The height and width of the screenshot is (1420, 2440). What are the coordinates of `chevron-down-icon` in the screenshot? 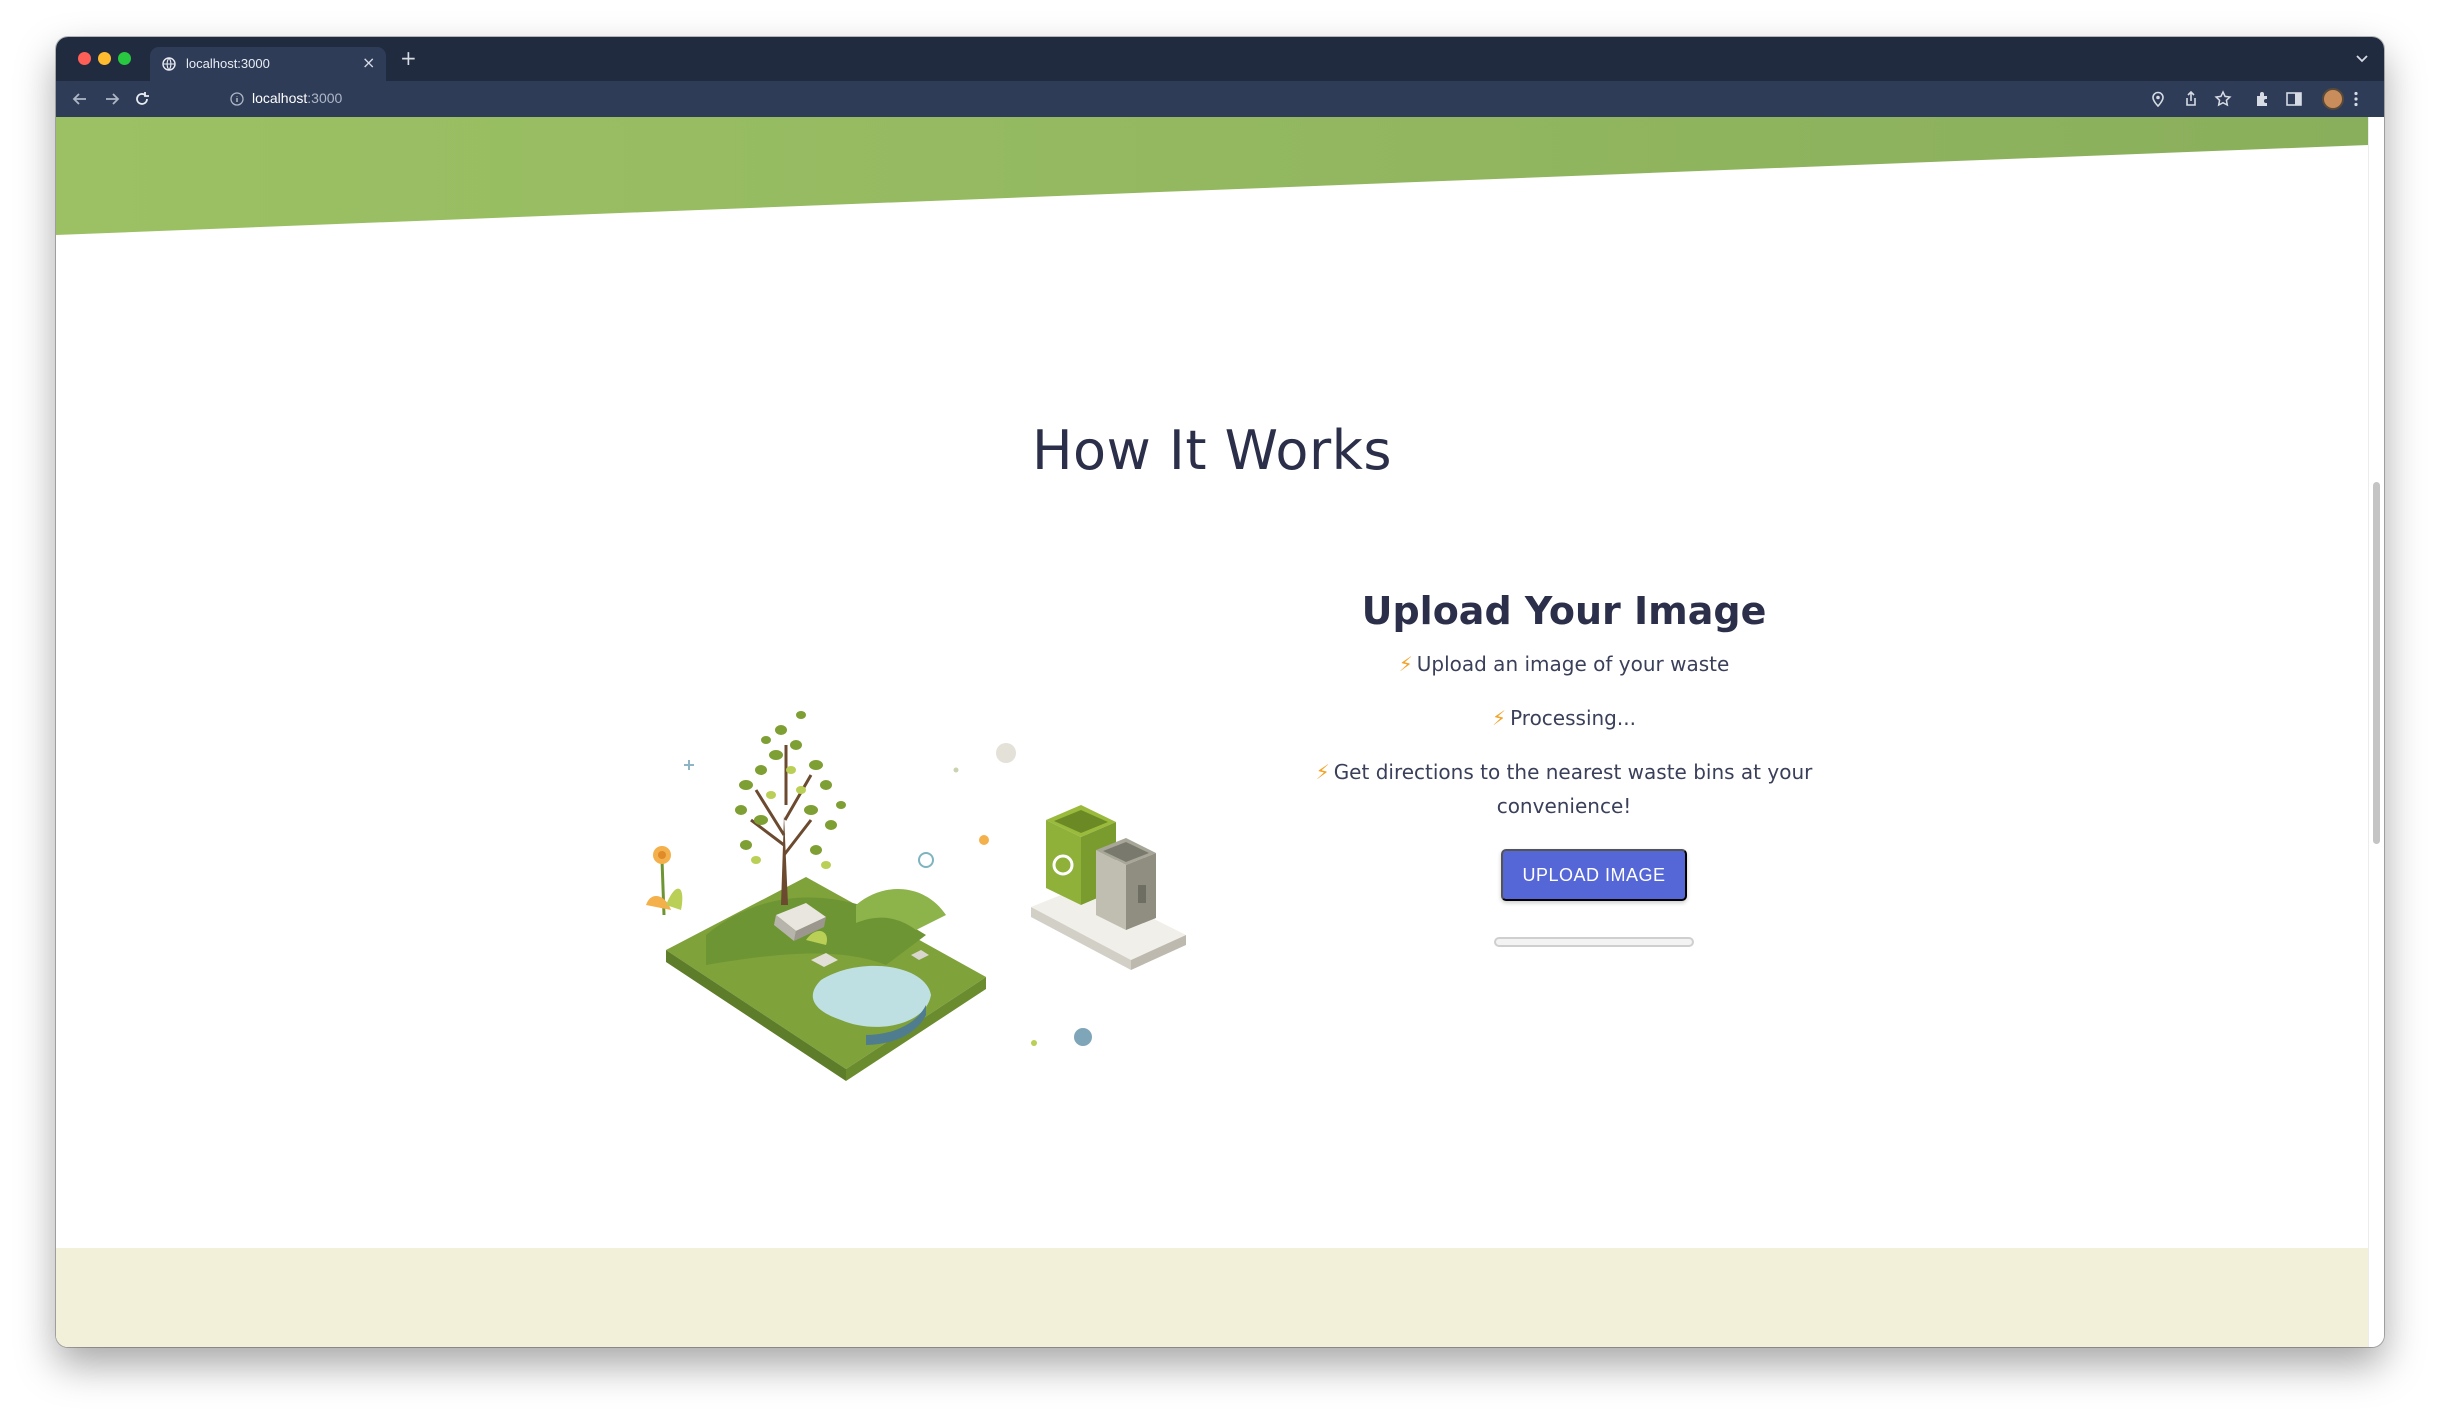 It's located at (2362, 58).